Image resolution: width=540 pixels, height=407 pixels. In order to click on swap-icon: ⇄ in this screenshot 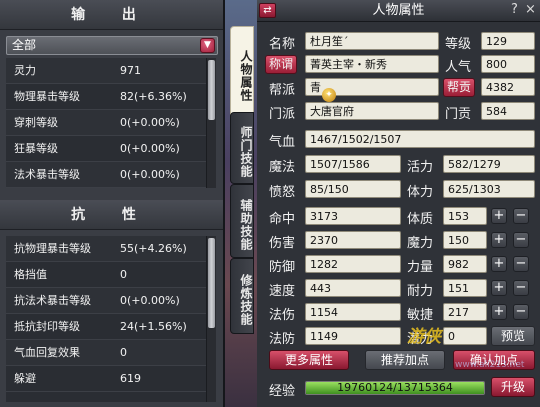, I will do `click(267, 10)`.